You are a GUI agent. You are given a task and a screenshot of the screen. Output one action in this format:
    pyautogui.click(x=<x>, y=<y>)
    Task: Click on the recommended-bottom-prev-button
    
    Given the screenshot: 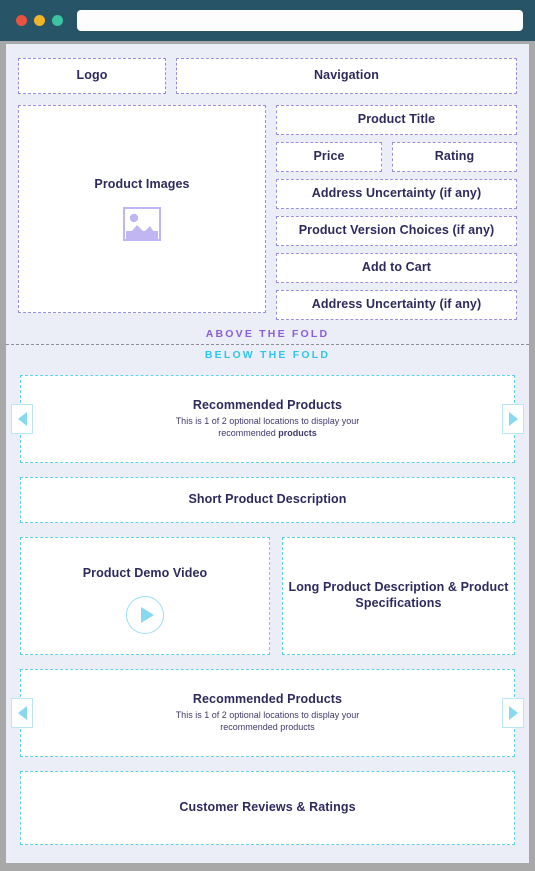 What is the action you would take?
    pyautogui.click(x=22, y=713)
    